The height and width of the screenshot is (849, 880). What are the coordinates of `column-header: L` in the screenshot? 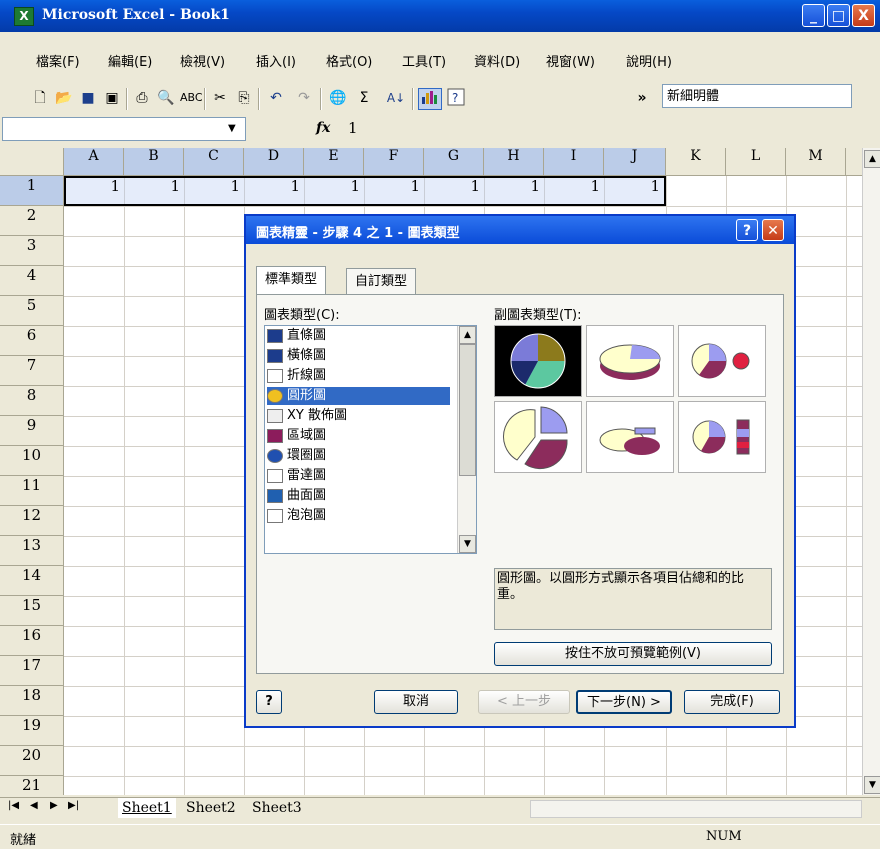 It's located at (756, 162).